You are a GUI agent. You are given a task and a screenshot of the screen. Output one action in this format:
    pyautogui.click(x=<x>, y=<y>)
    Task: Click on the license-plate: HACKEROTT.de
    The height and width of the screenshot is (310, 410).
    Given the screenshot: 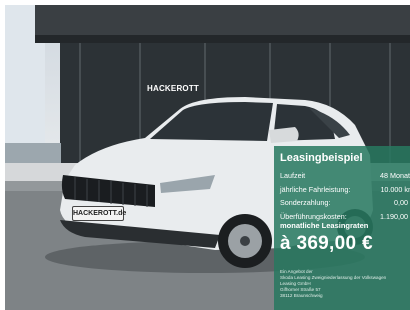 What is the action you would take?
    pyautogui.click(x=99, y=213)
    